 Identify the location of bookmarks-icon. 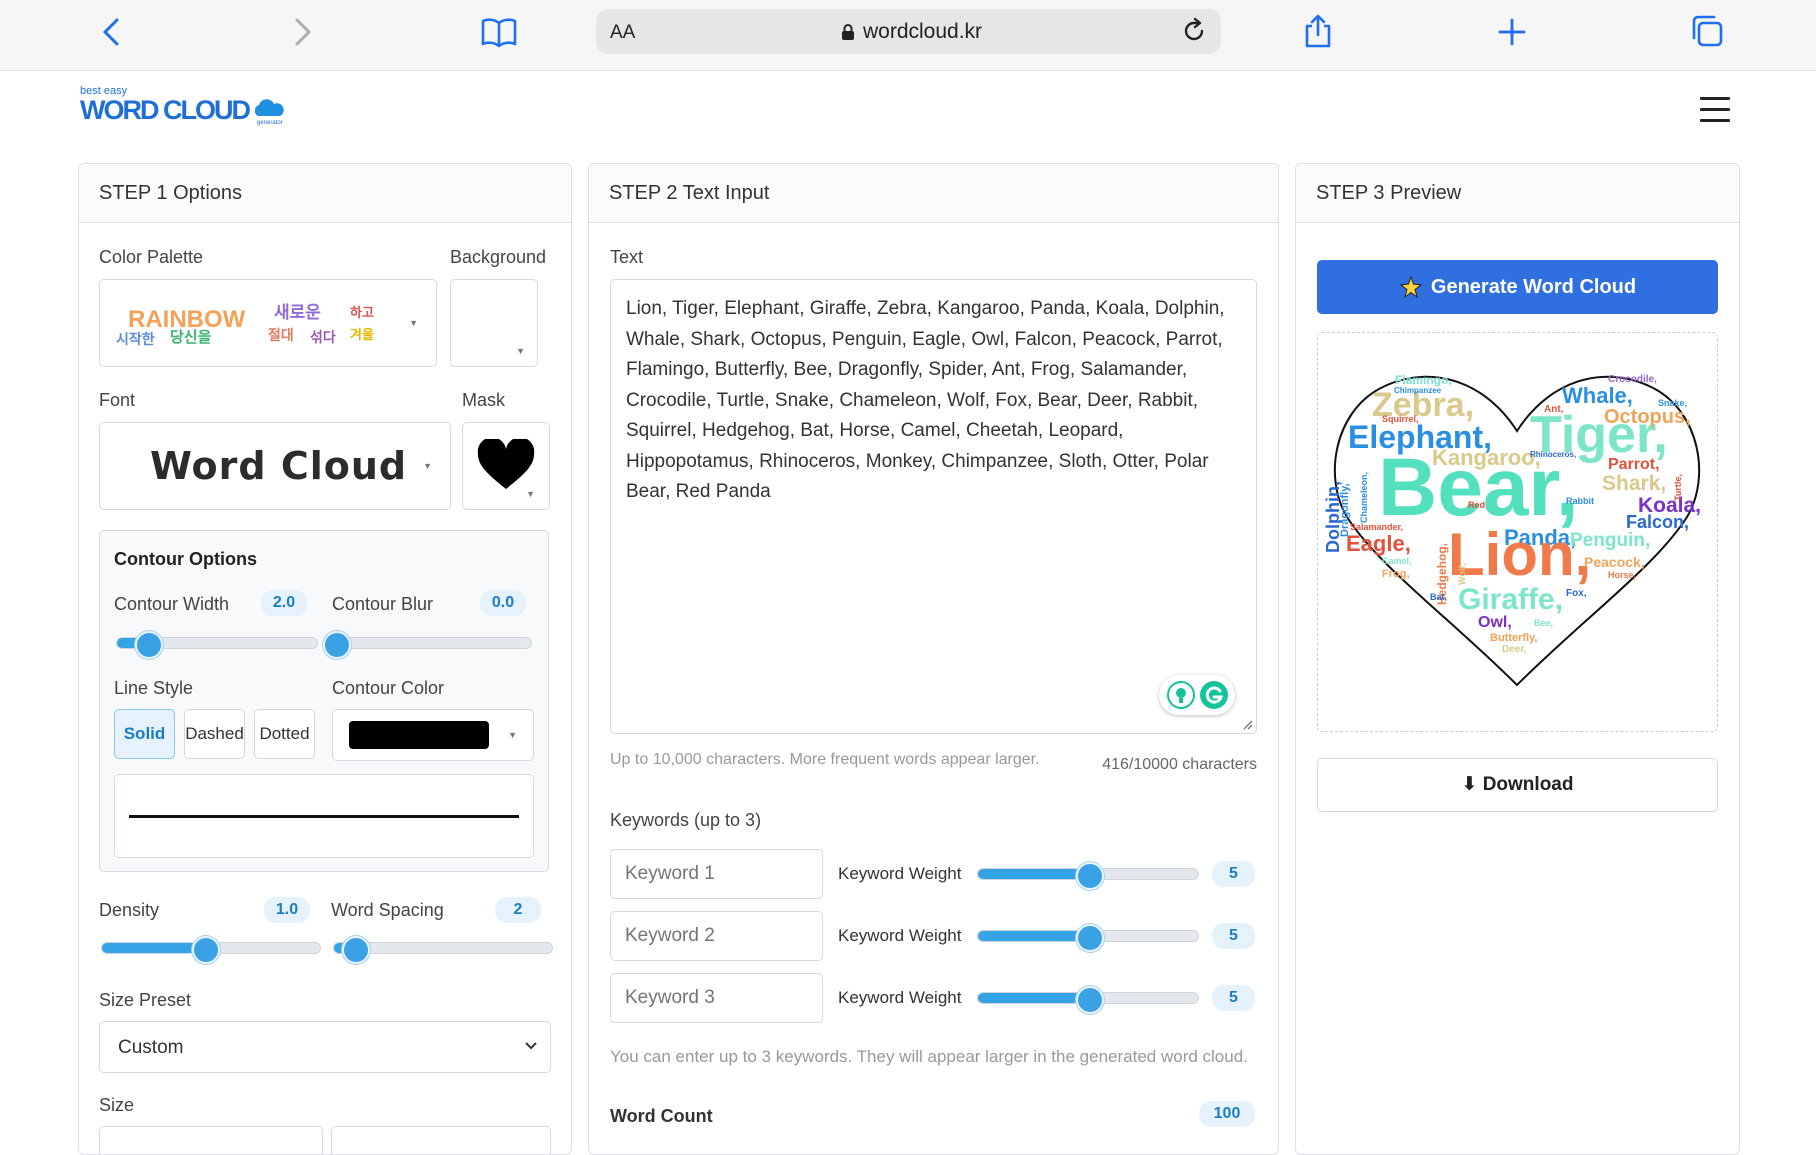
(499, 34).